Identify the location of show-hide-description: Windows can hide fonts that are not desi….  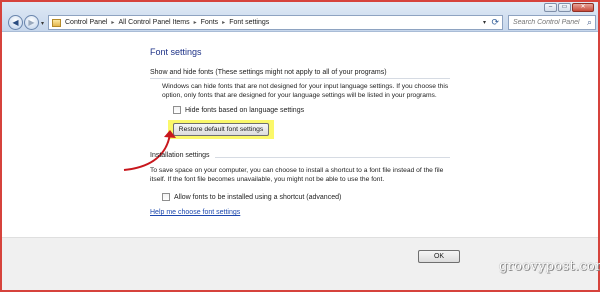
(305, 91).